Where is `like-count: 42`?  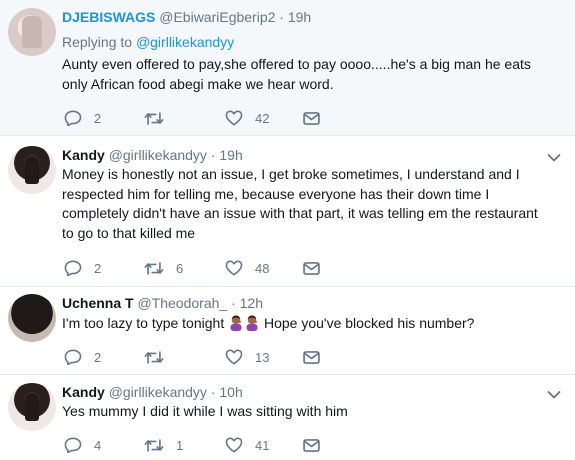
like-count: 42 is located at coordinates (262, 118).